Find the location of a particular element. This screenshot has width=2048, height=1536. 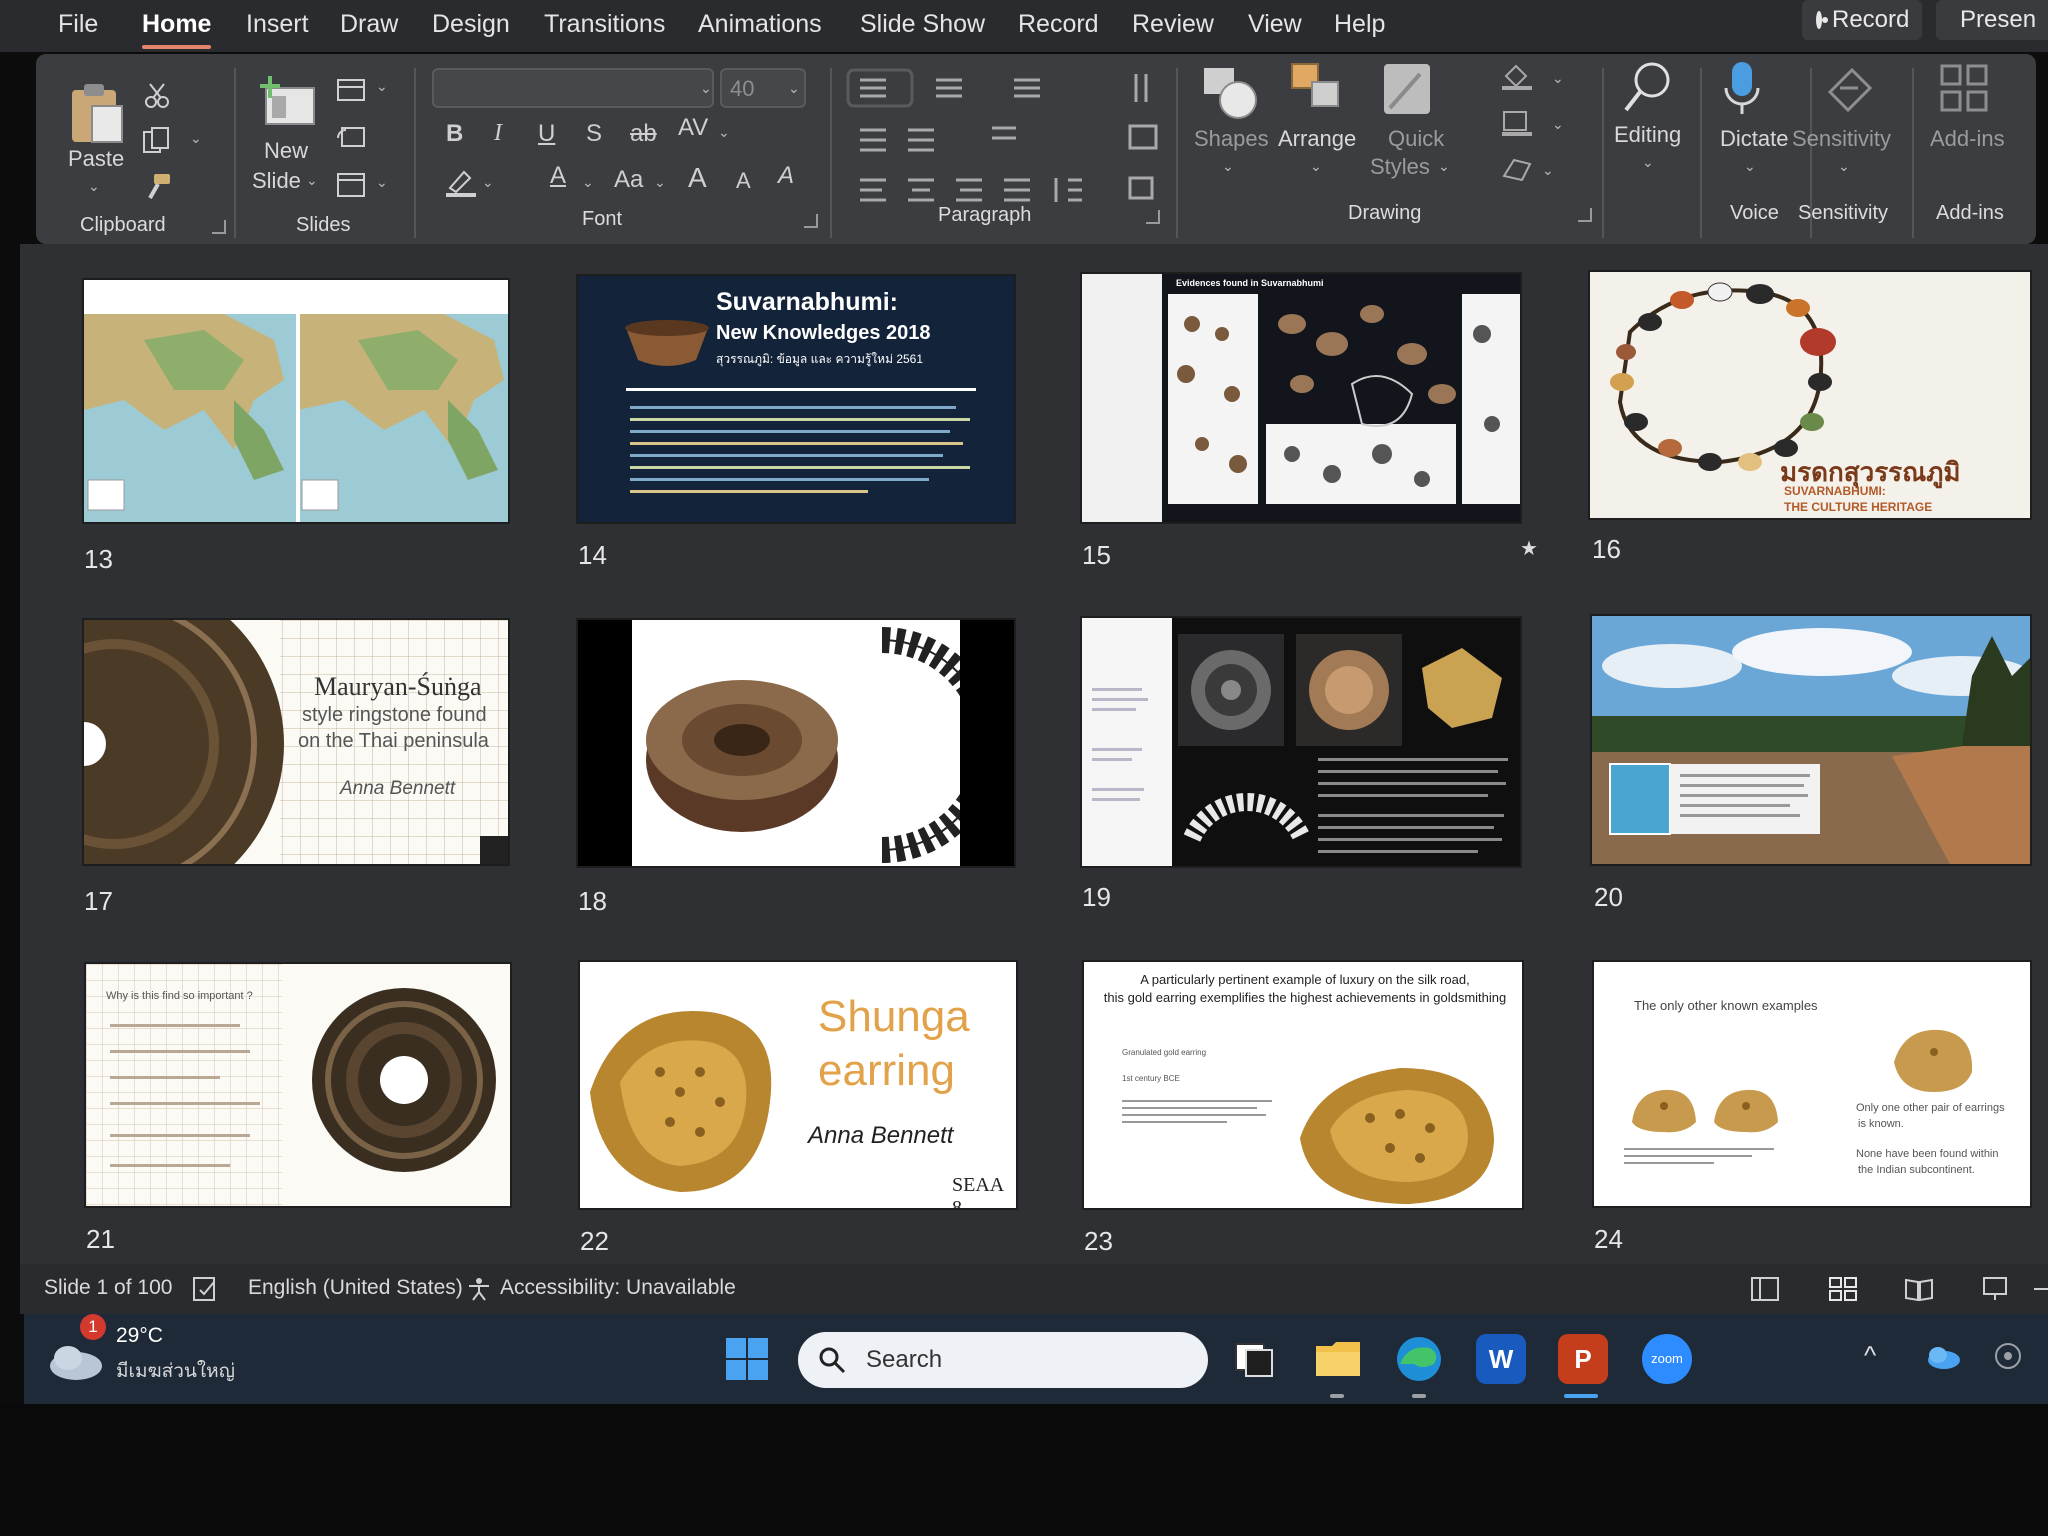

arrange-icon is located at coordinates (1319, 92).